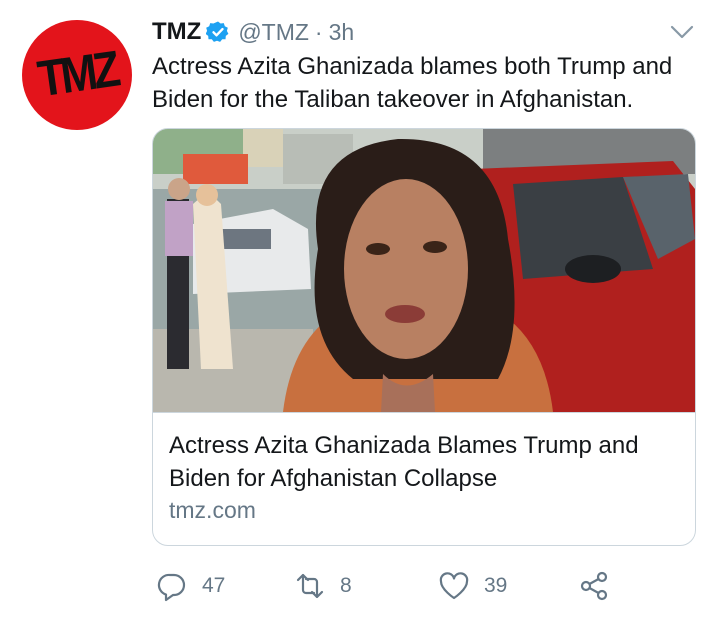 This screenshot has height=620, width=720. What do you see at coordinates (217, 31) in the screenshot?
I see `verified-badge-icon` at bounding box center [217, 31].